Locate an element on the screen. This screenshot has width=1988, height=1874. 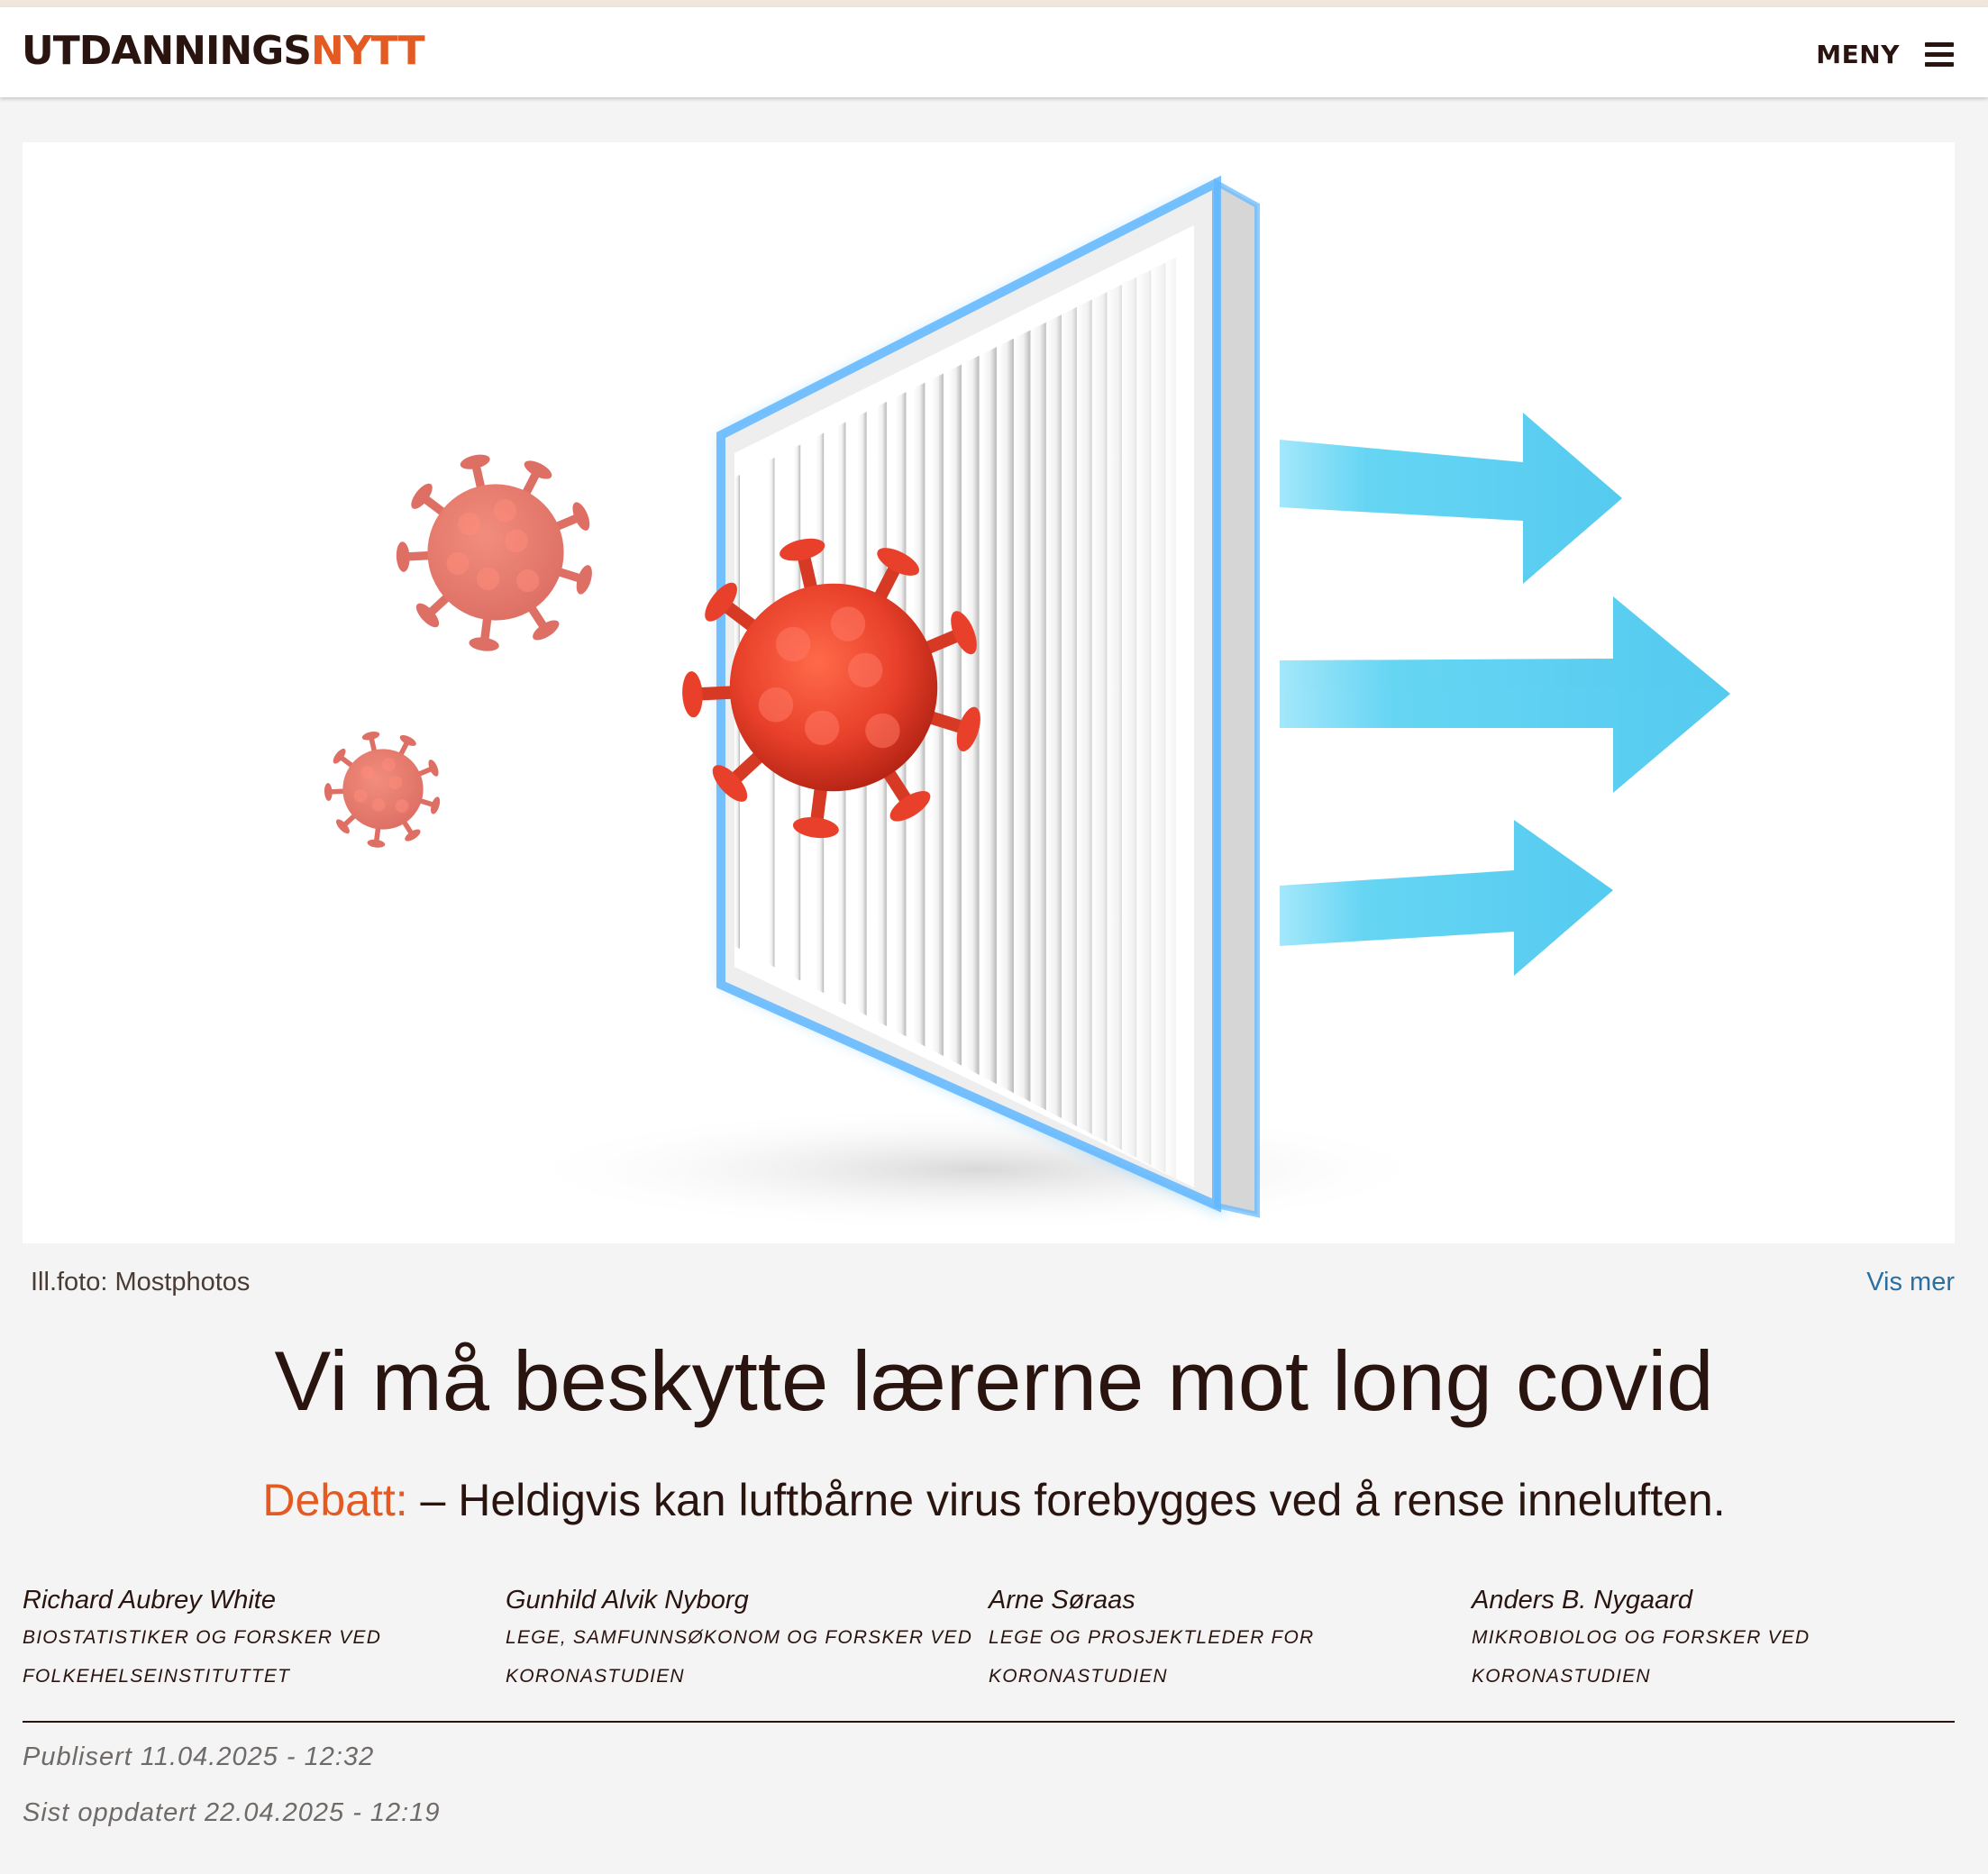
divider is located at coordinates (989, 1722).